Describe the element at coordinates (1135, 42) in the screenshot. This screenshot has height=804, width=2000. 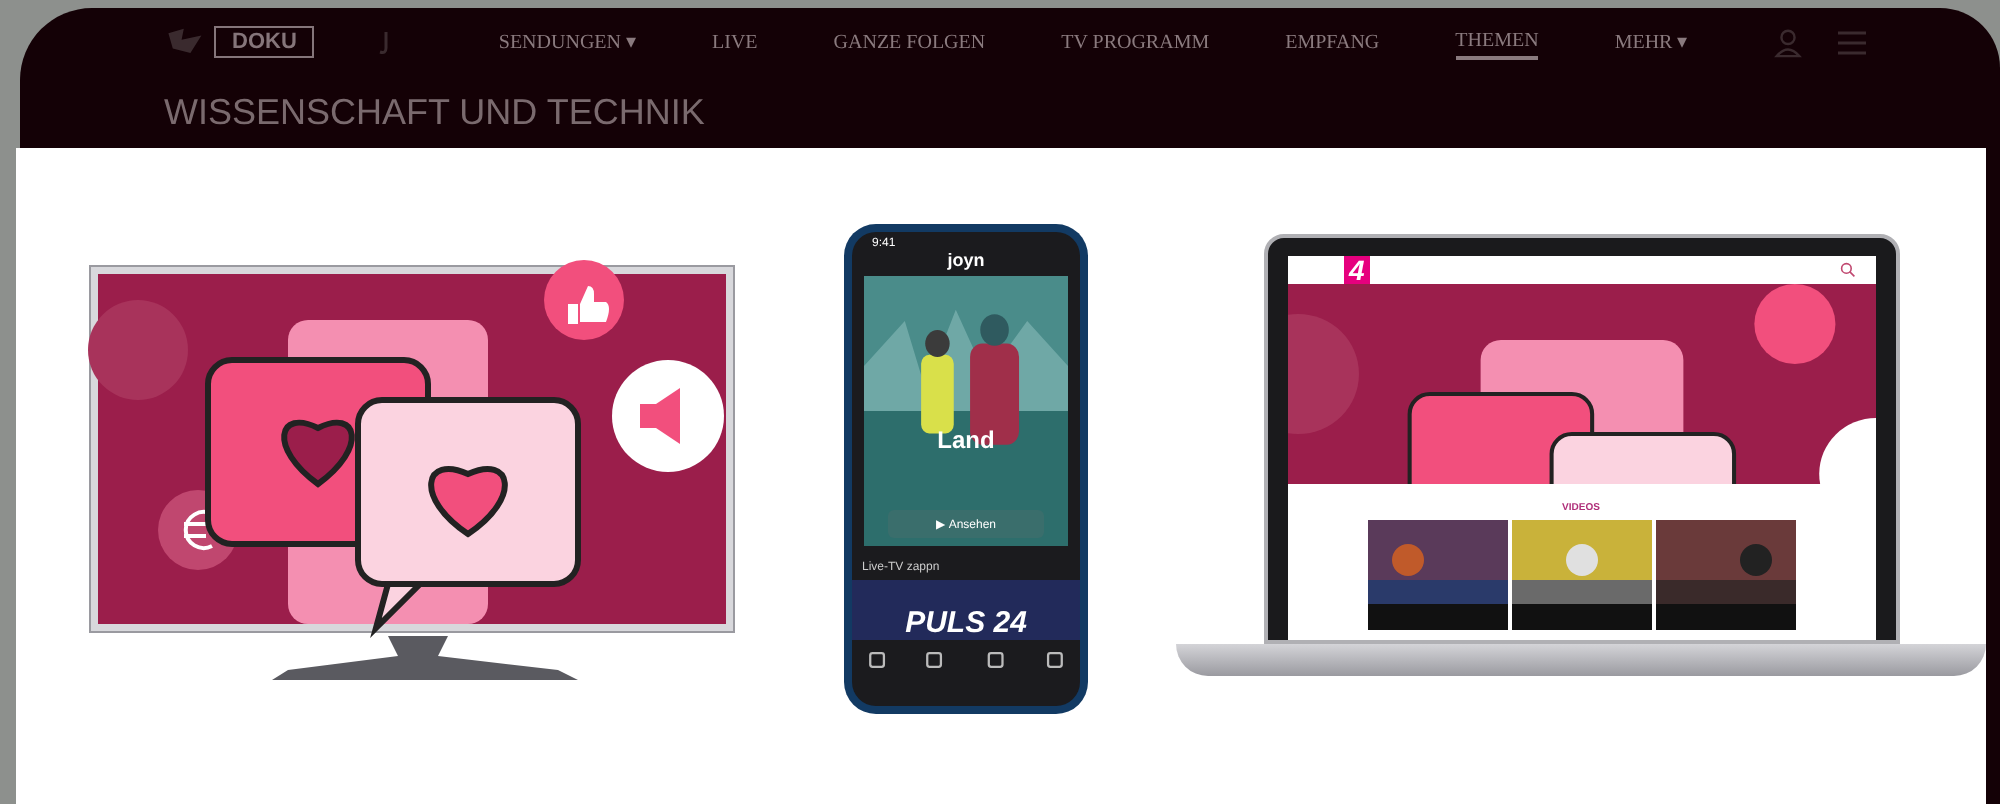
I see `nav-link: TV PROGRAMM` at that location.